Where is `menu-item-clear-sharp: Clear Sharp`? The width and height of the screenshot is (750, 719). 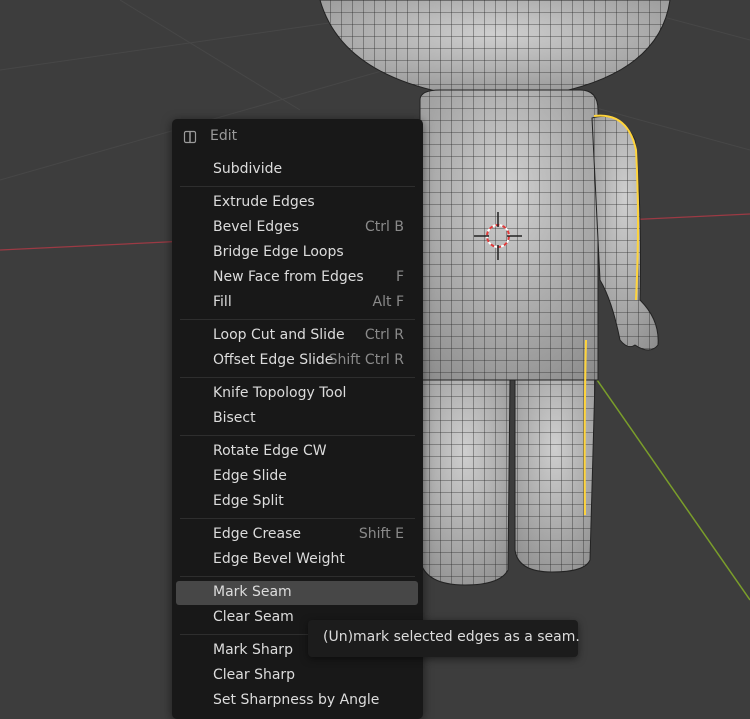 menu-item-clear-sharp: Clear Sharp is located at coordinates (297, 676).